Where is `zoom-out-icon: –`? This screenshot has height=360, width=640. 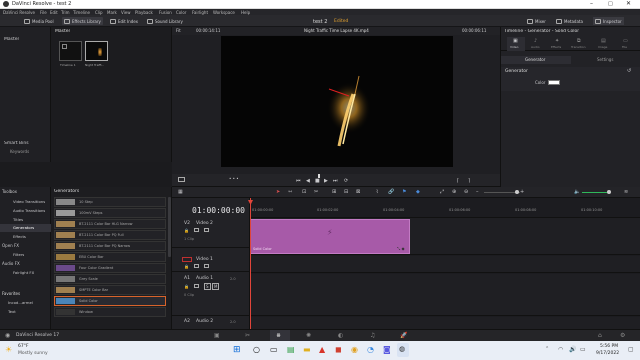 zoom-out-icon: – is located at coordinates (477, 192).